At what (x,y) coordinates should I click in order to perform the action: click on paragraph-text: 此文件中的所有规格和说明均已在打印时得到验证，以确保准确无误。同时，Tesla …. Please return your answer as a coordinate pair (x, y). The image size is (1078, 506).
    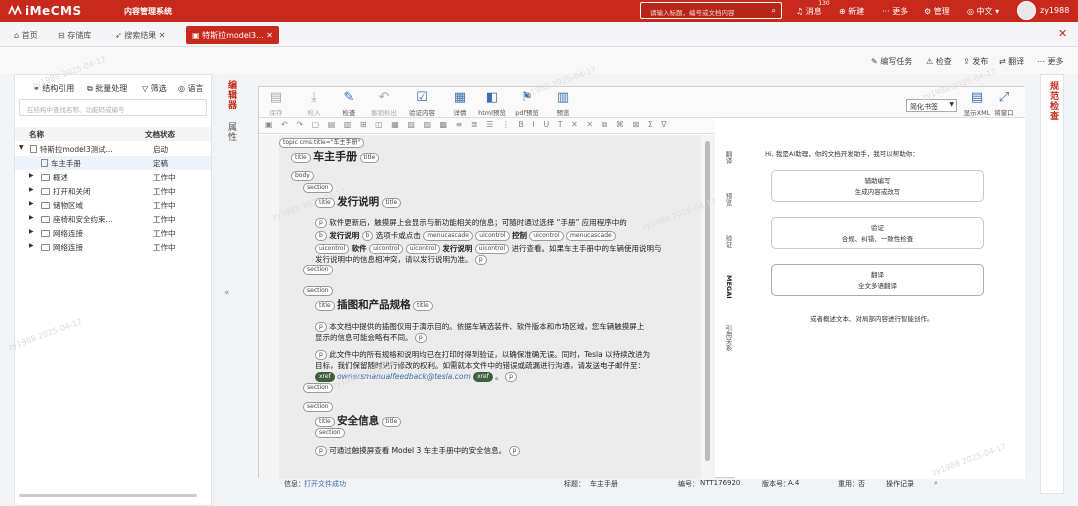
    Looking at the image, I should click on (489, 354).